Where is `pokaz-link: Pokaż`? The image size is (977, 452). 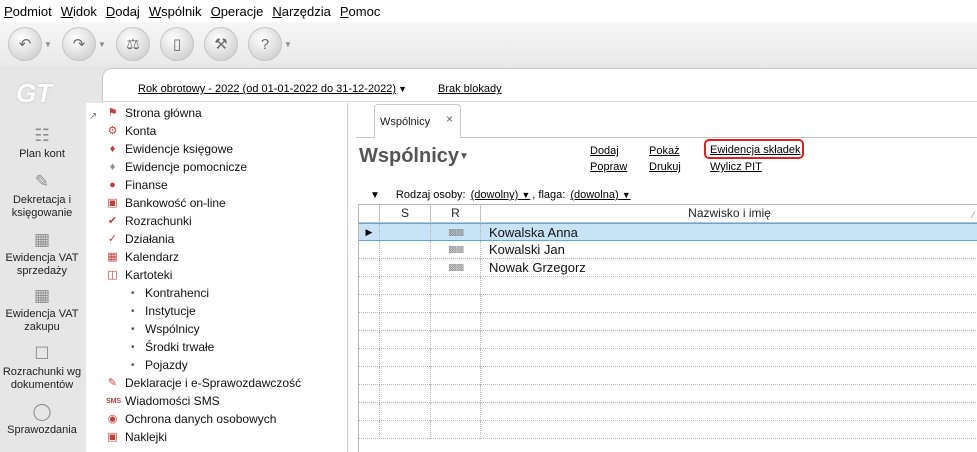 pokaz-link: Pokaż is located at coordinates (664, 151).